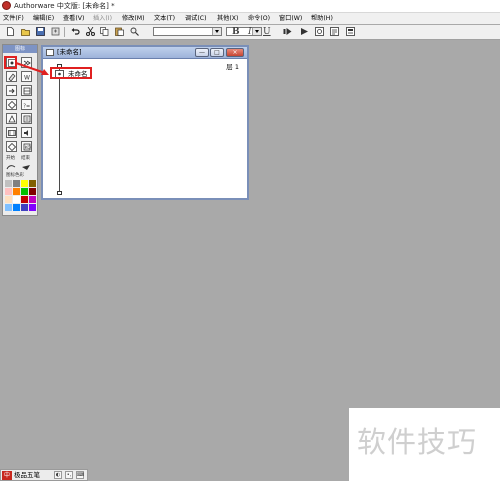  I want to click on design-window-titlebar: [未命名] — □ ×, so click(145, 53).